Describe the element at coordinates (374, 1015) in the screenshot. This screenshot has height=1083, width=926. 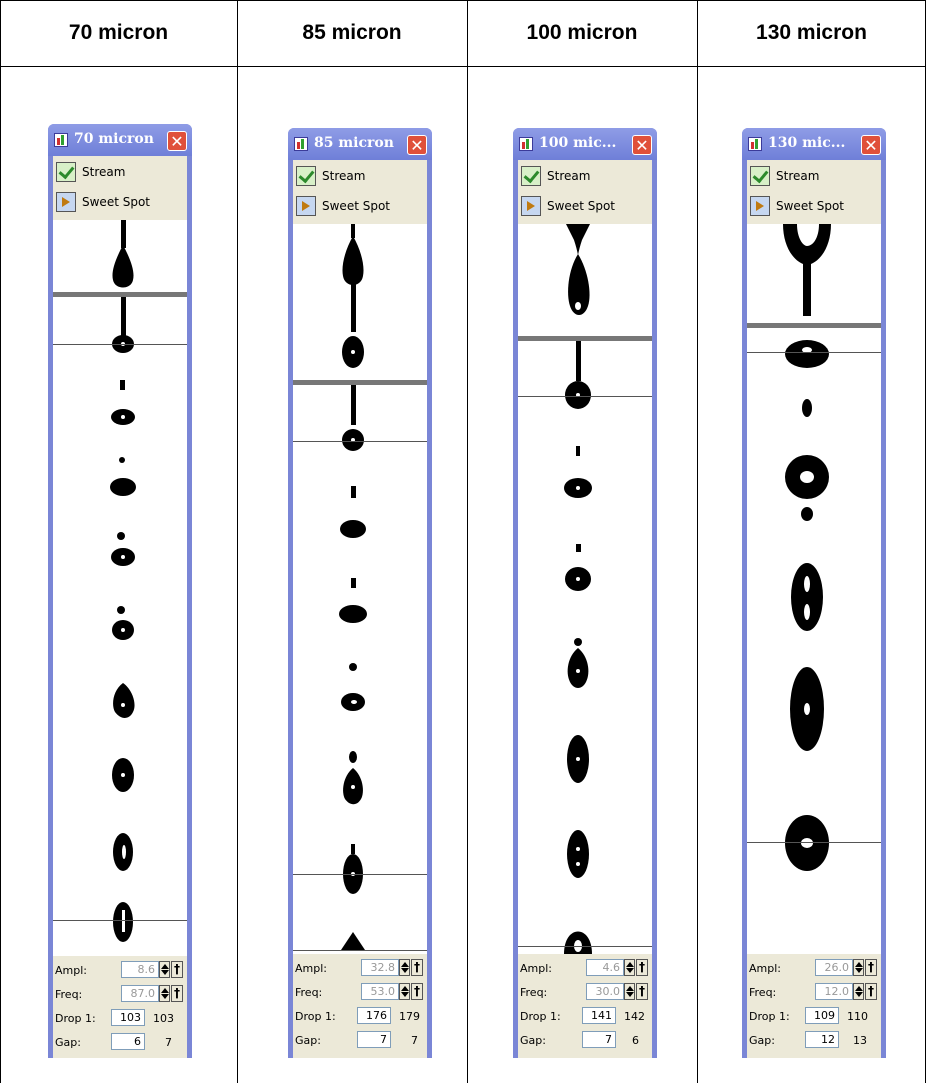
I see `drop1-input: 176` at that location.